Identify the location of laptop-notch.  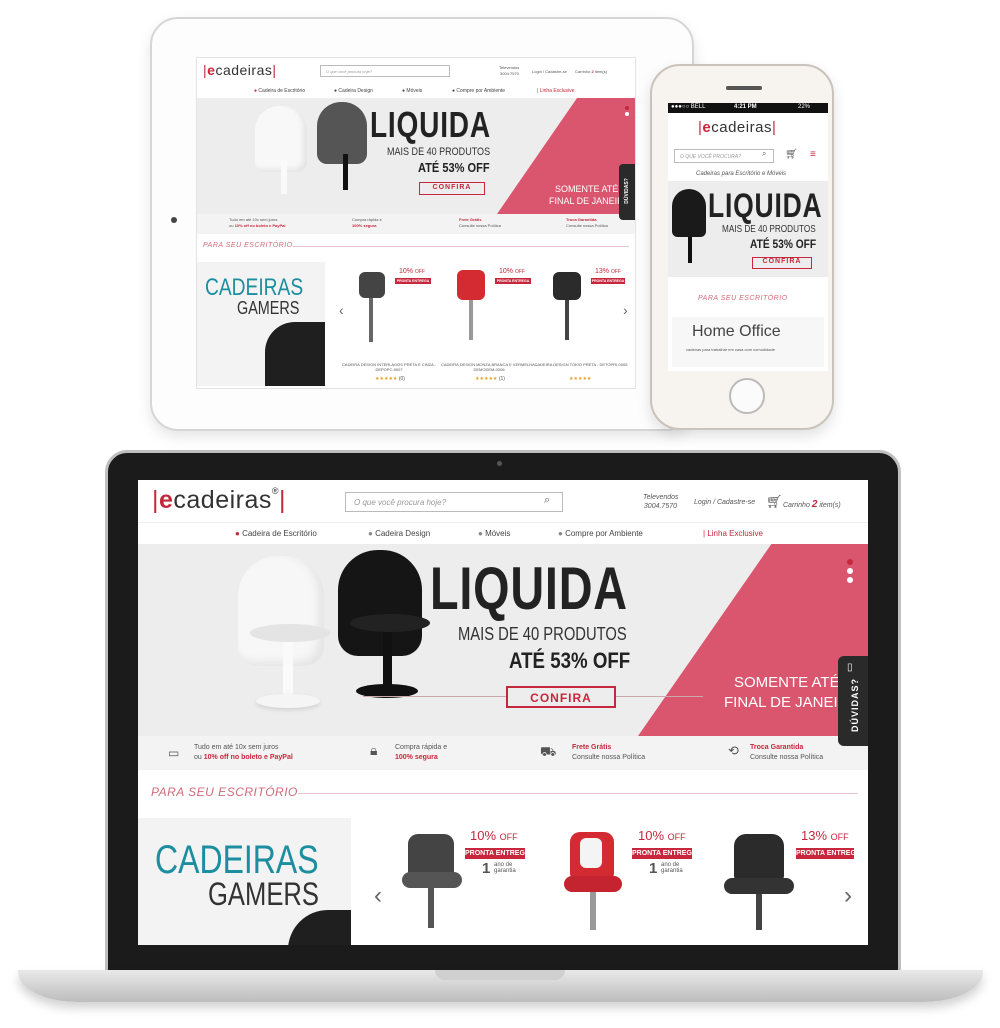
(500, 975).